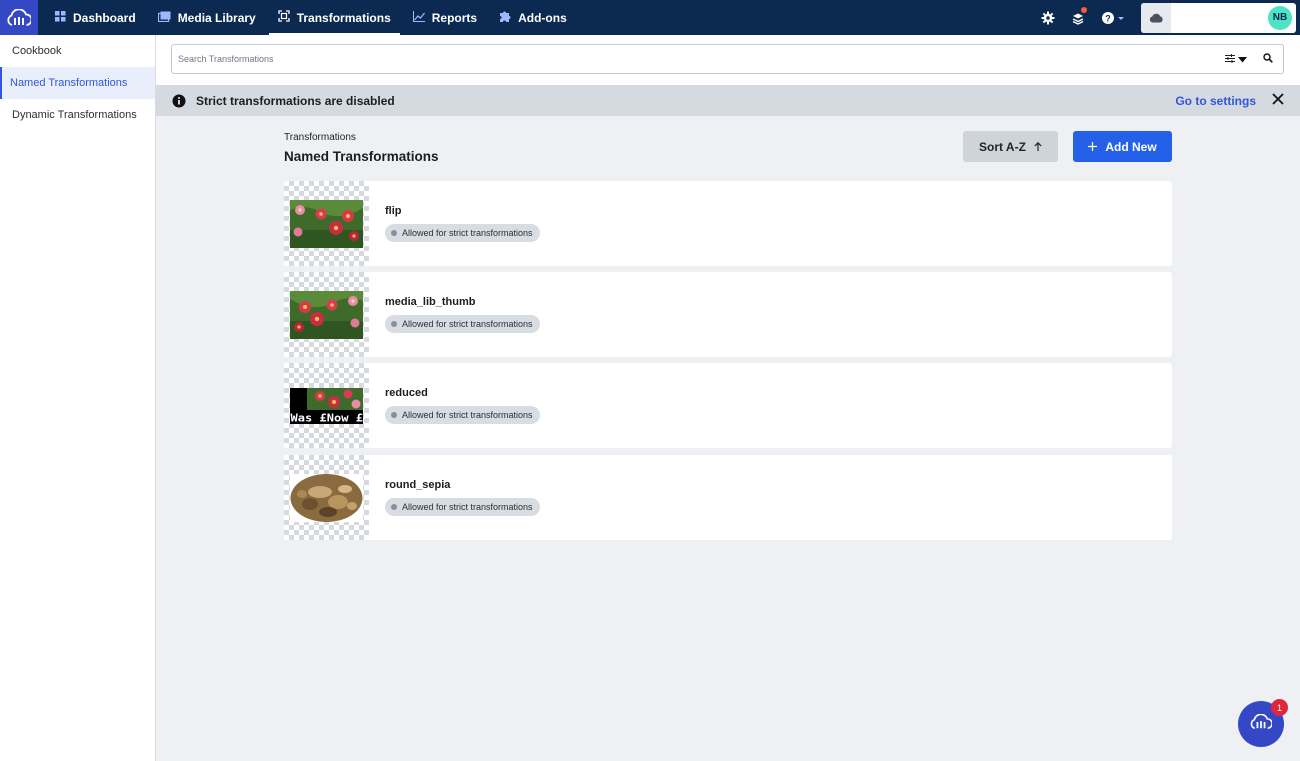 The width and height of the screenshot is (1300, 761). I want to click on sort-button: Sort A-Z, so click(1010, 146).